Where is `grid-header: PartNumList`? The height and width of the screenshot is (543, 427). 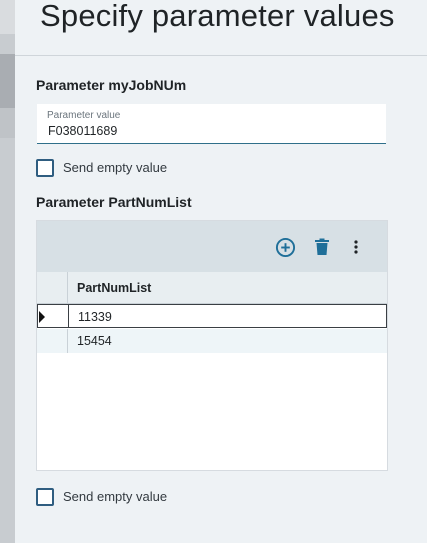 grid-header: PartNumList is located at coordinates (212, 288).